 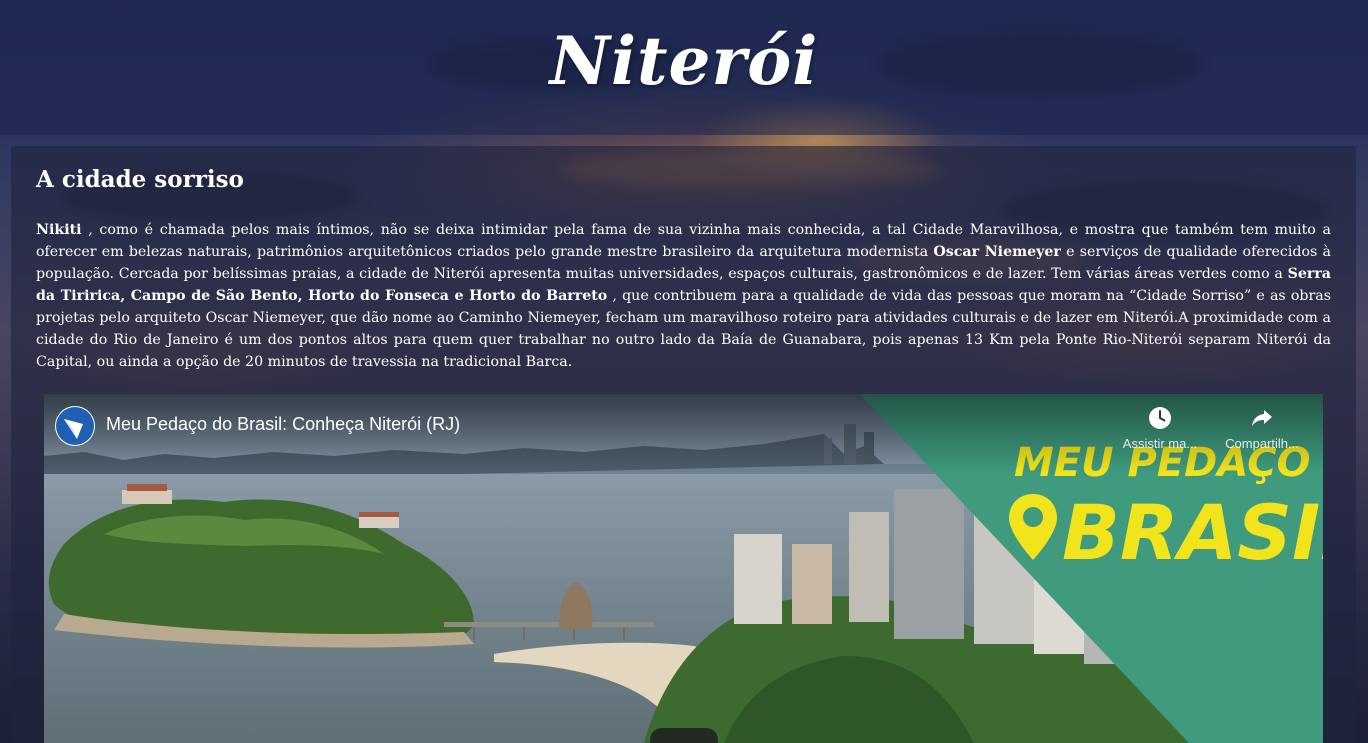 What do you see at coordinates (59, 230) in the screenshot?
I see `nikiti-term: Nikiti` at bounding box center [59, 230].